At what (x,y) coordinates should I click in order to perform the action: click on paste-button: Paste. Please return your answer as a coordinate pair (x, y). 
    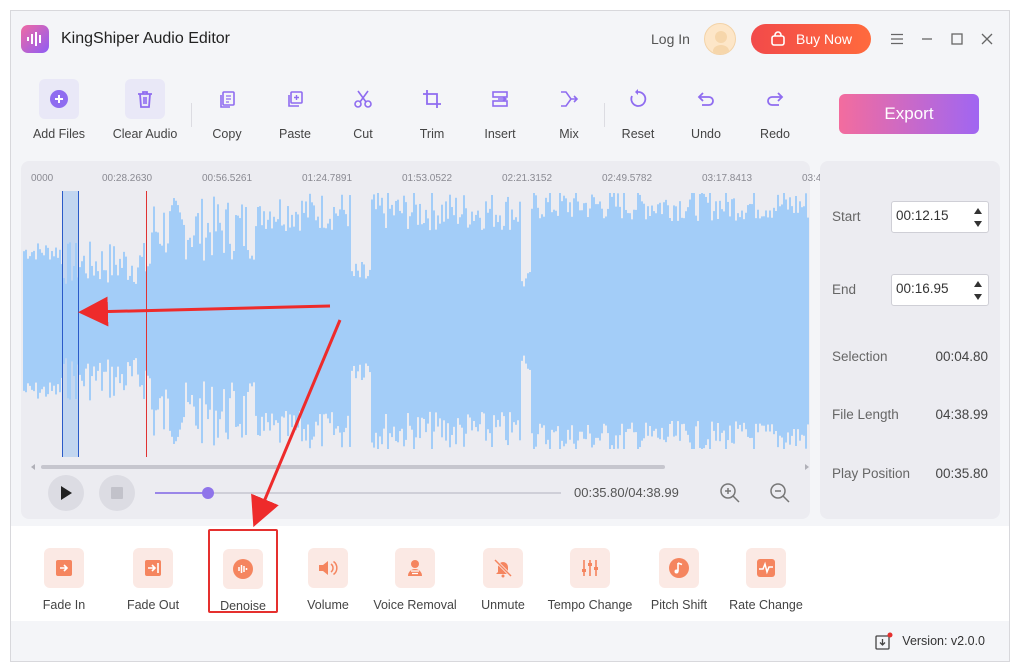
    Looking at the image, I should click on (295, 104).